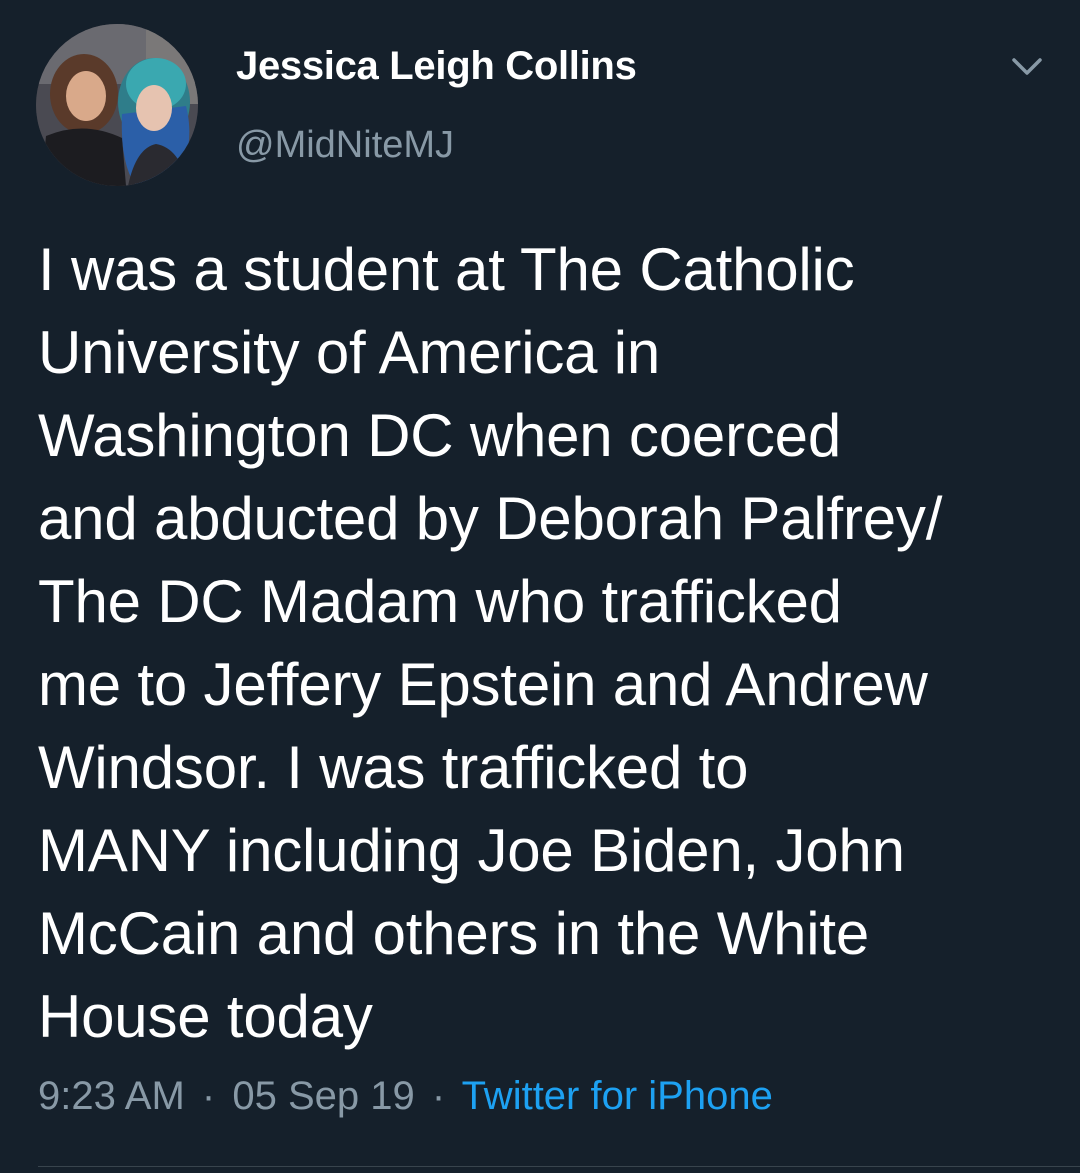 This screenshot has width=1080, height=1173. I want to click on tweet-text-line: MANY including Joe Biden, John, so click(471, 850).